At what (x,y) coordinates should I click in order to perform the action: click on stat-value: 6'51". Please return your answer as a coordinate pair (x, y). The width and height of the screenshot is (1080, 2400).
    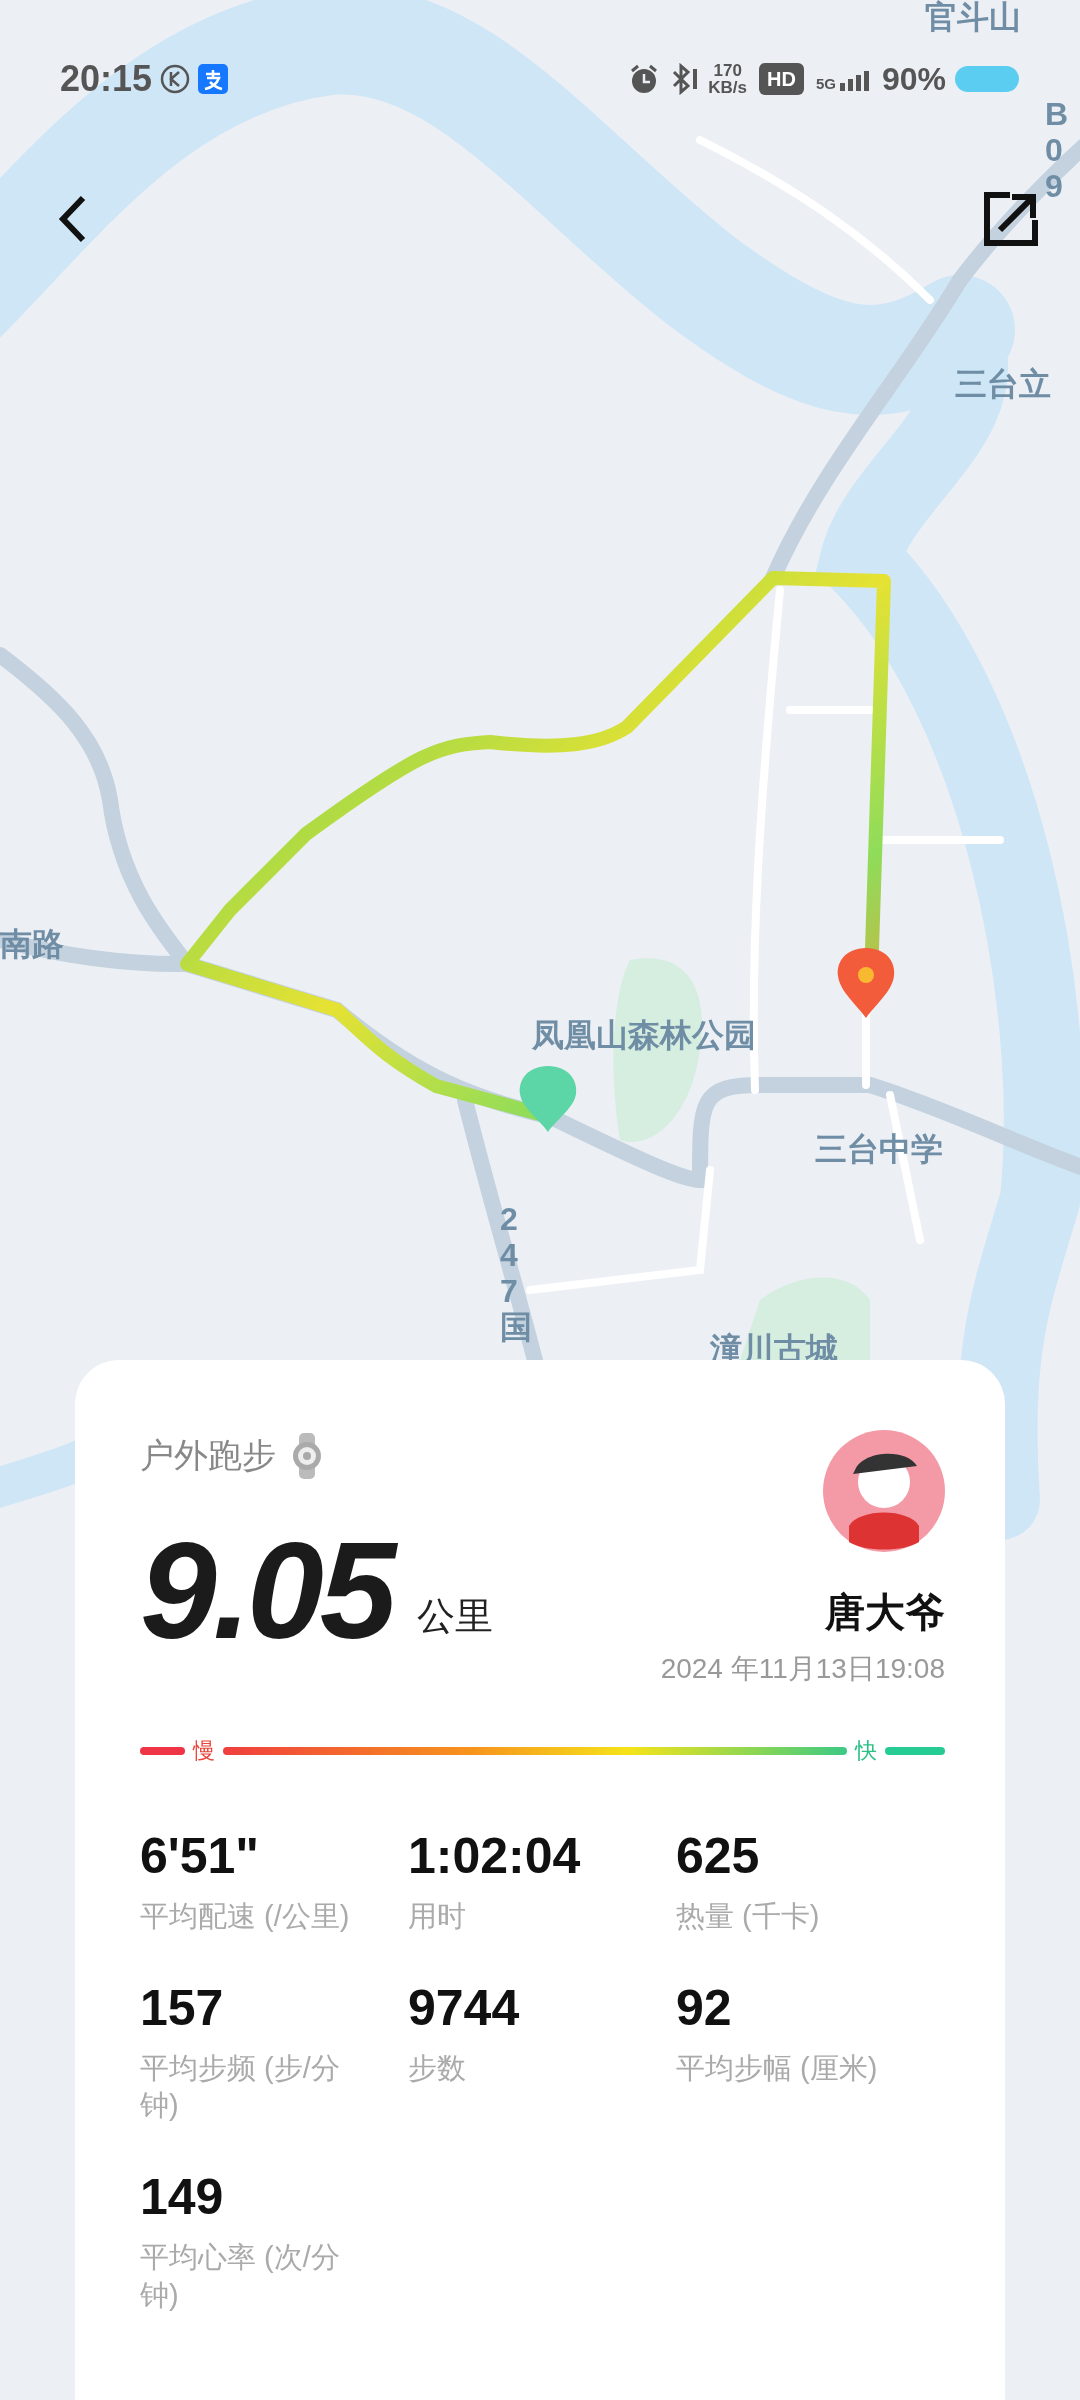
    Looking at the image, I should click on (200, 1856).